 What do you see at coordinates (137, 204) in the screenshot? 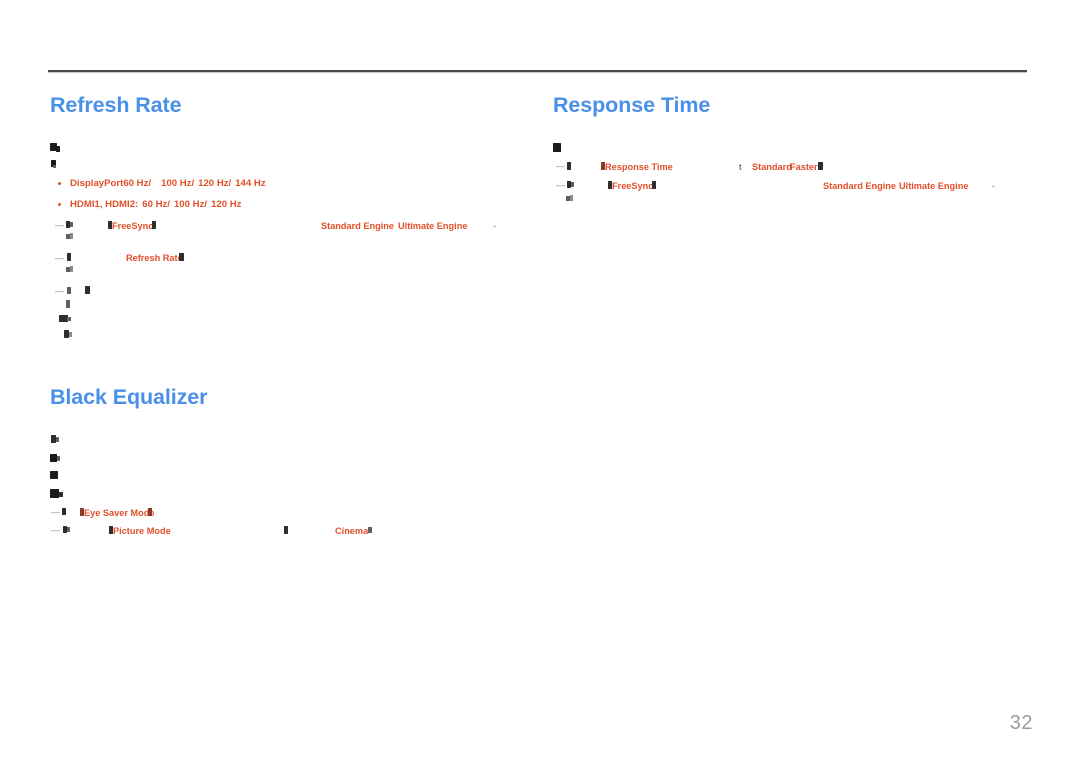
I see `source-suffix: :` at bounding box center [137, 204].